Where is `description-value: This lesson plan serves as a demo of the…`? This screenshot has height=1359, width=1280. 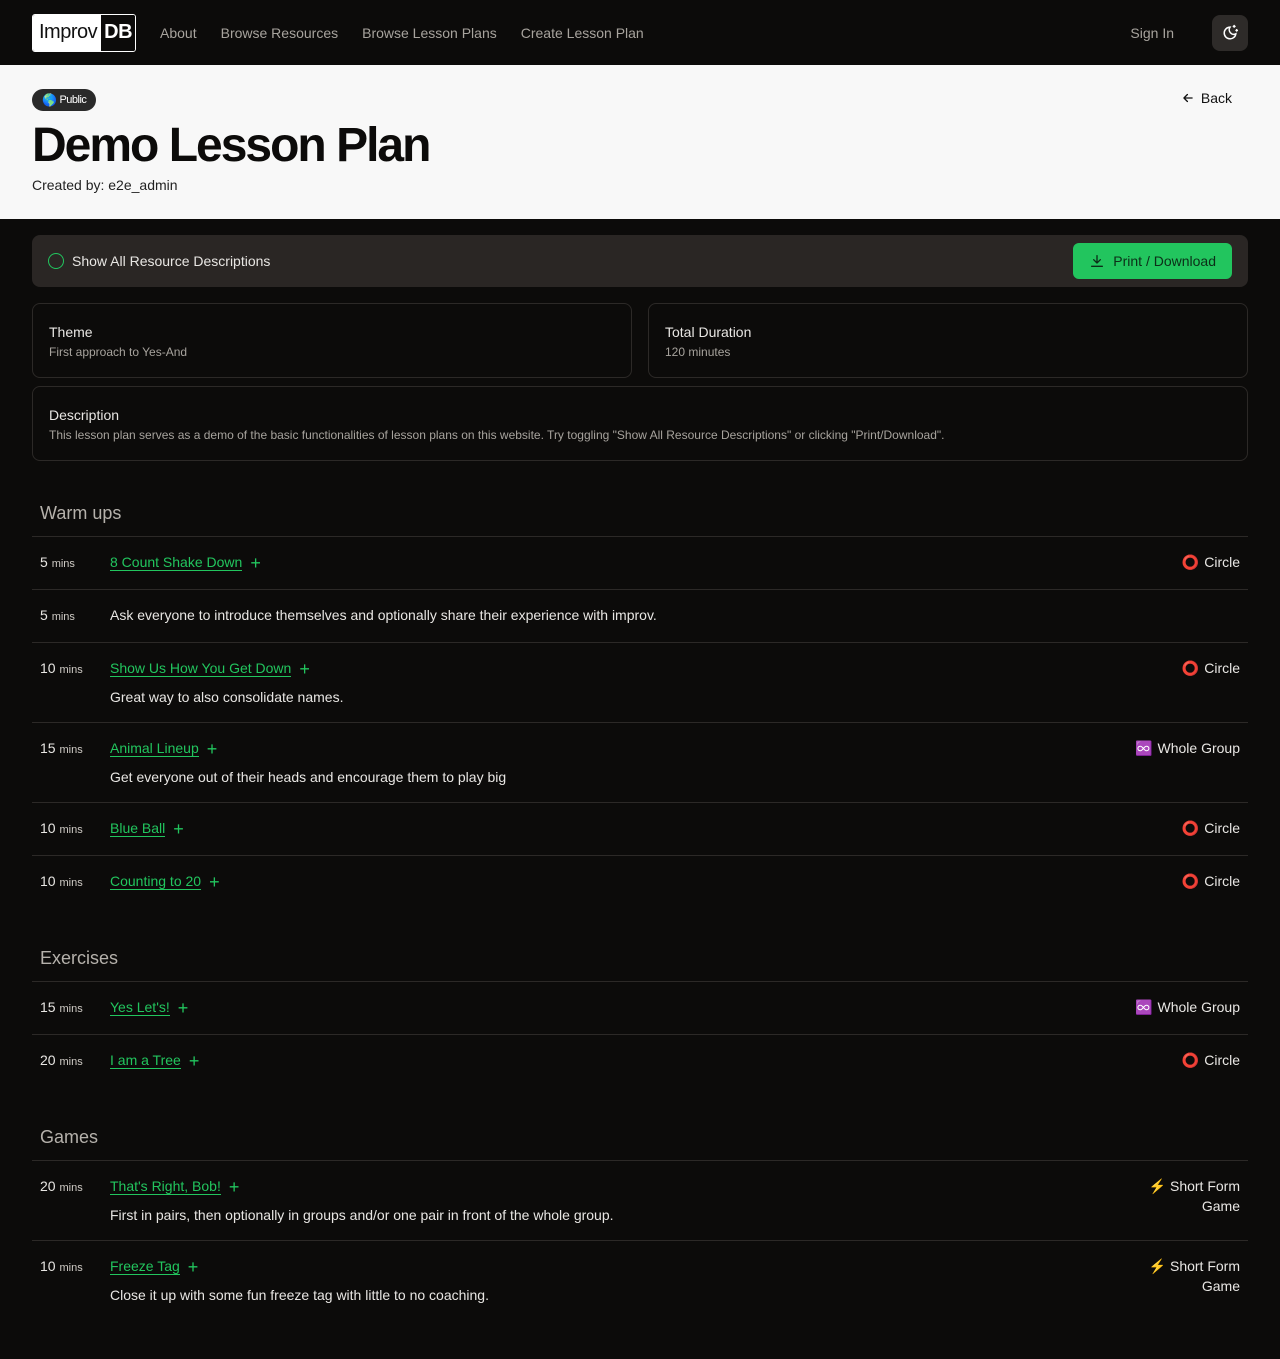 description-value: This lesson plan serves as a demo of the… is located at coordinates (497, 435).